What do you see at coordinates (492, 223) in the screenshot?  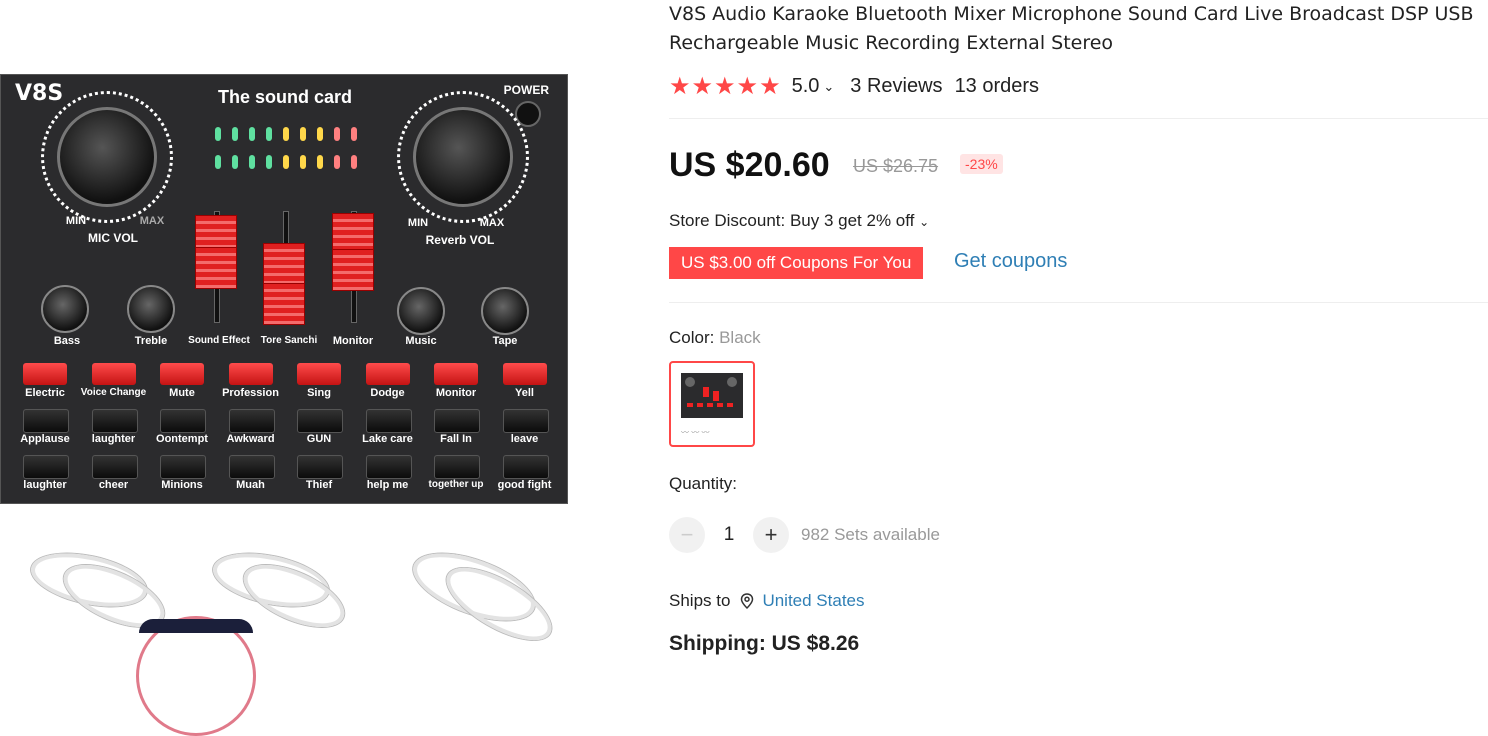 I see `reverb-max-label: MAX` at bounding box center [492, 223].